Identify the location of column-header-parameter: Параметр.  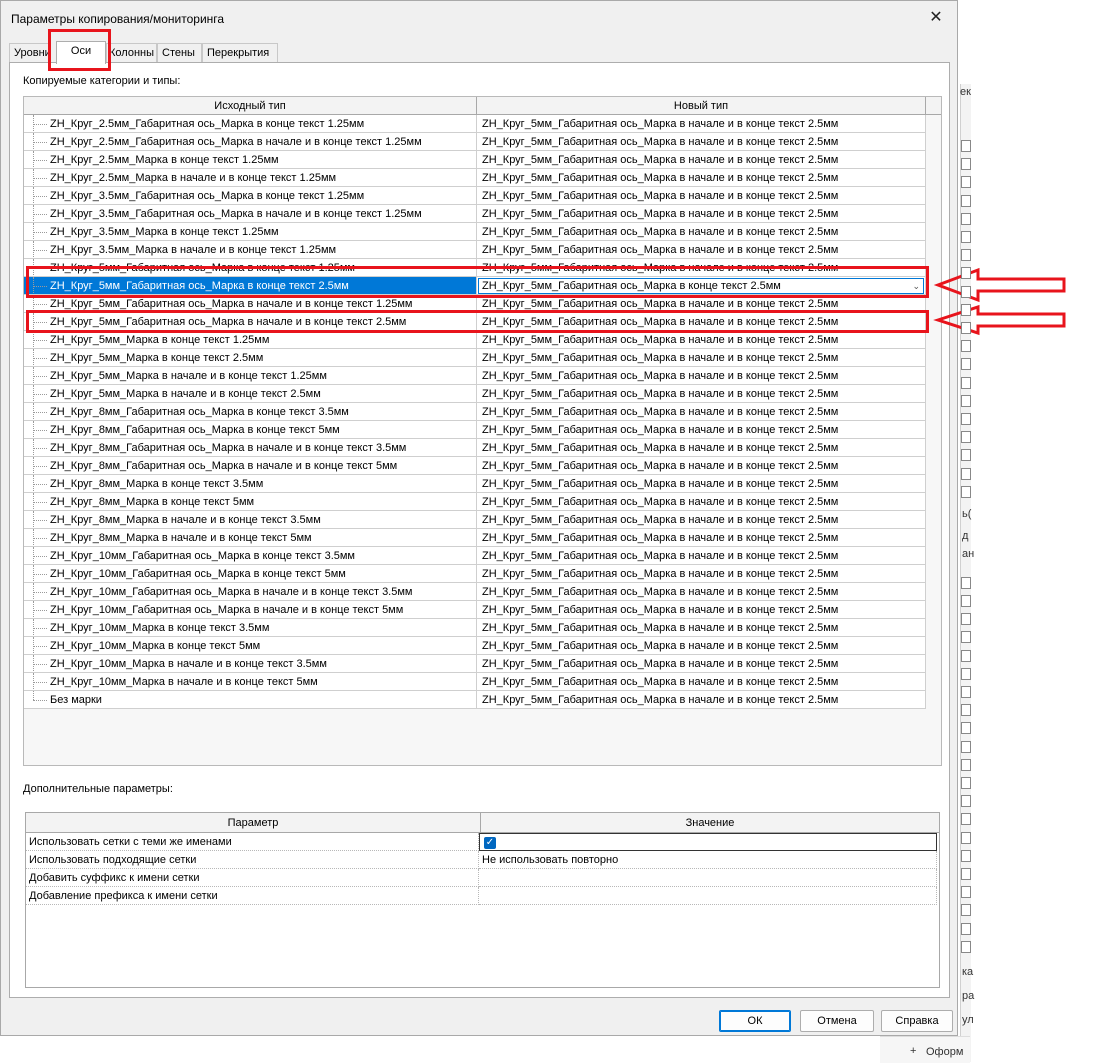
(253, 823).